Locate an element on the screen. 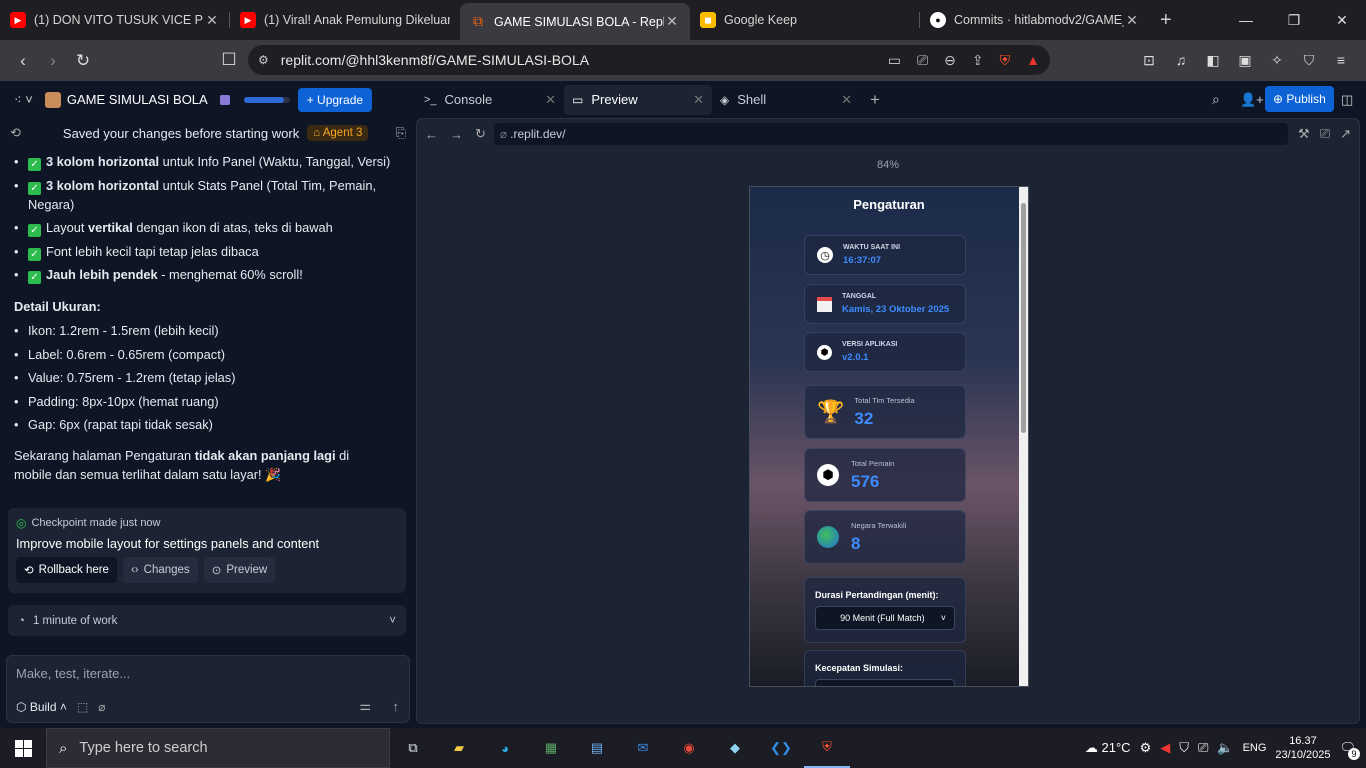  minimize-icon: — is located at coordinates (1246, 20).